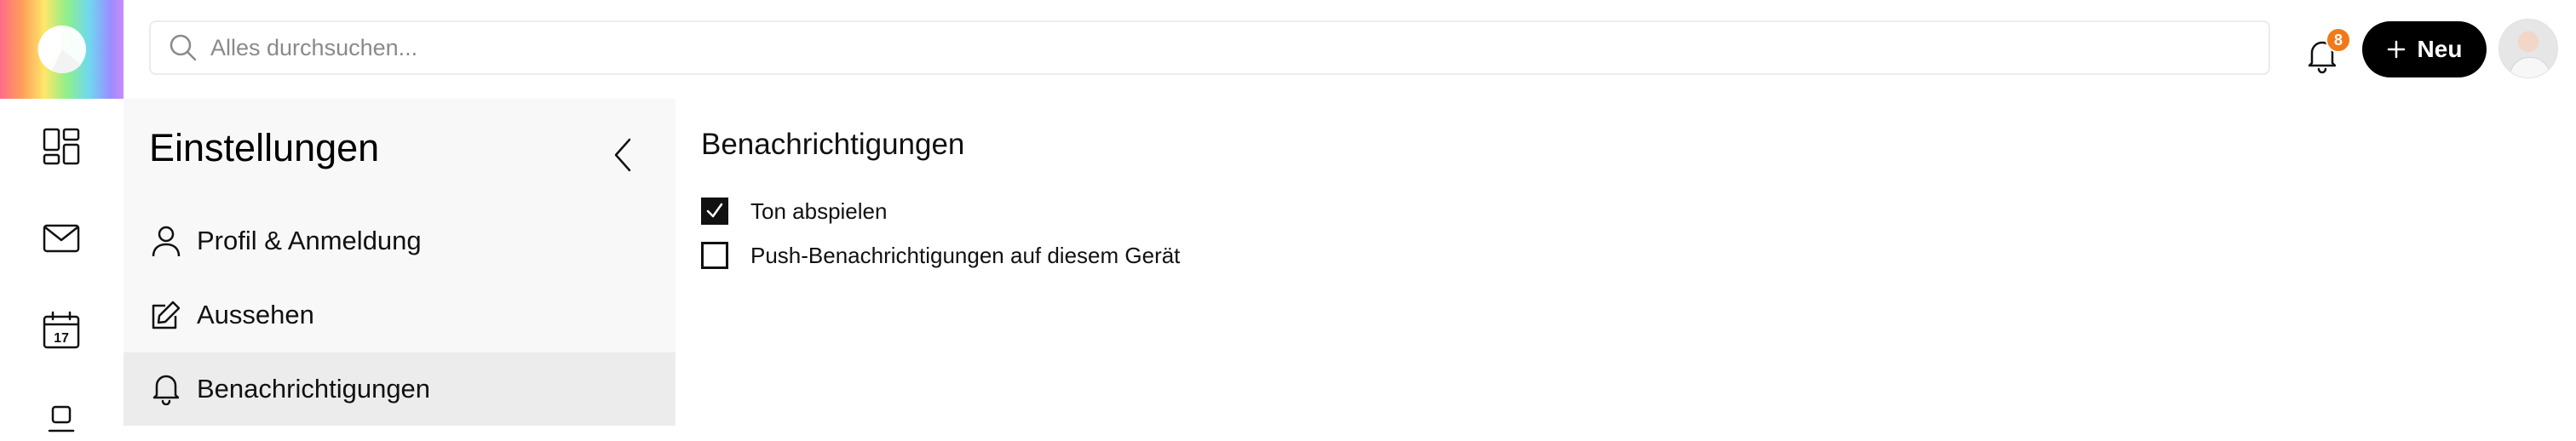 This screenshot has height=441, width=2576. I want to click on settings-item-label: Profil & Anmeldung, so click(309, 240).